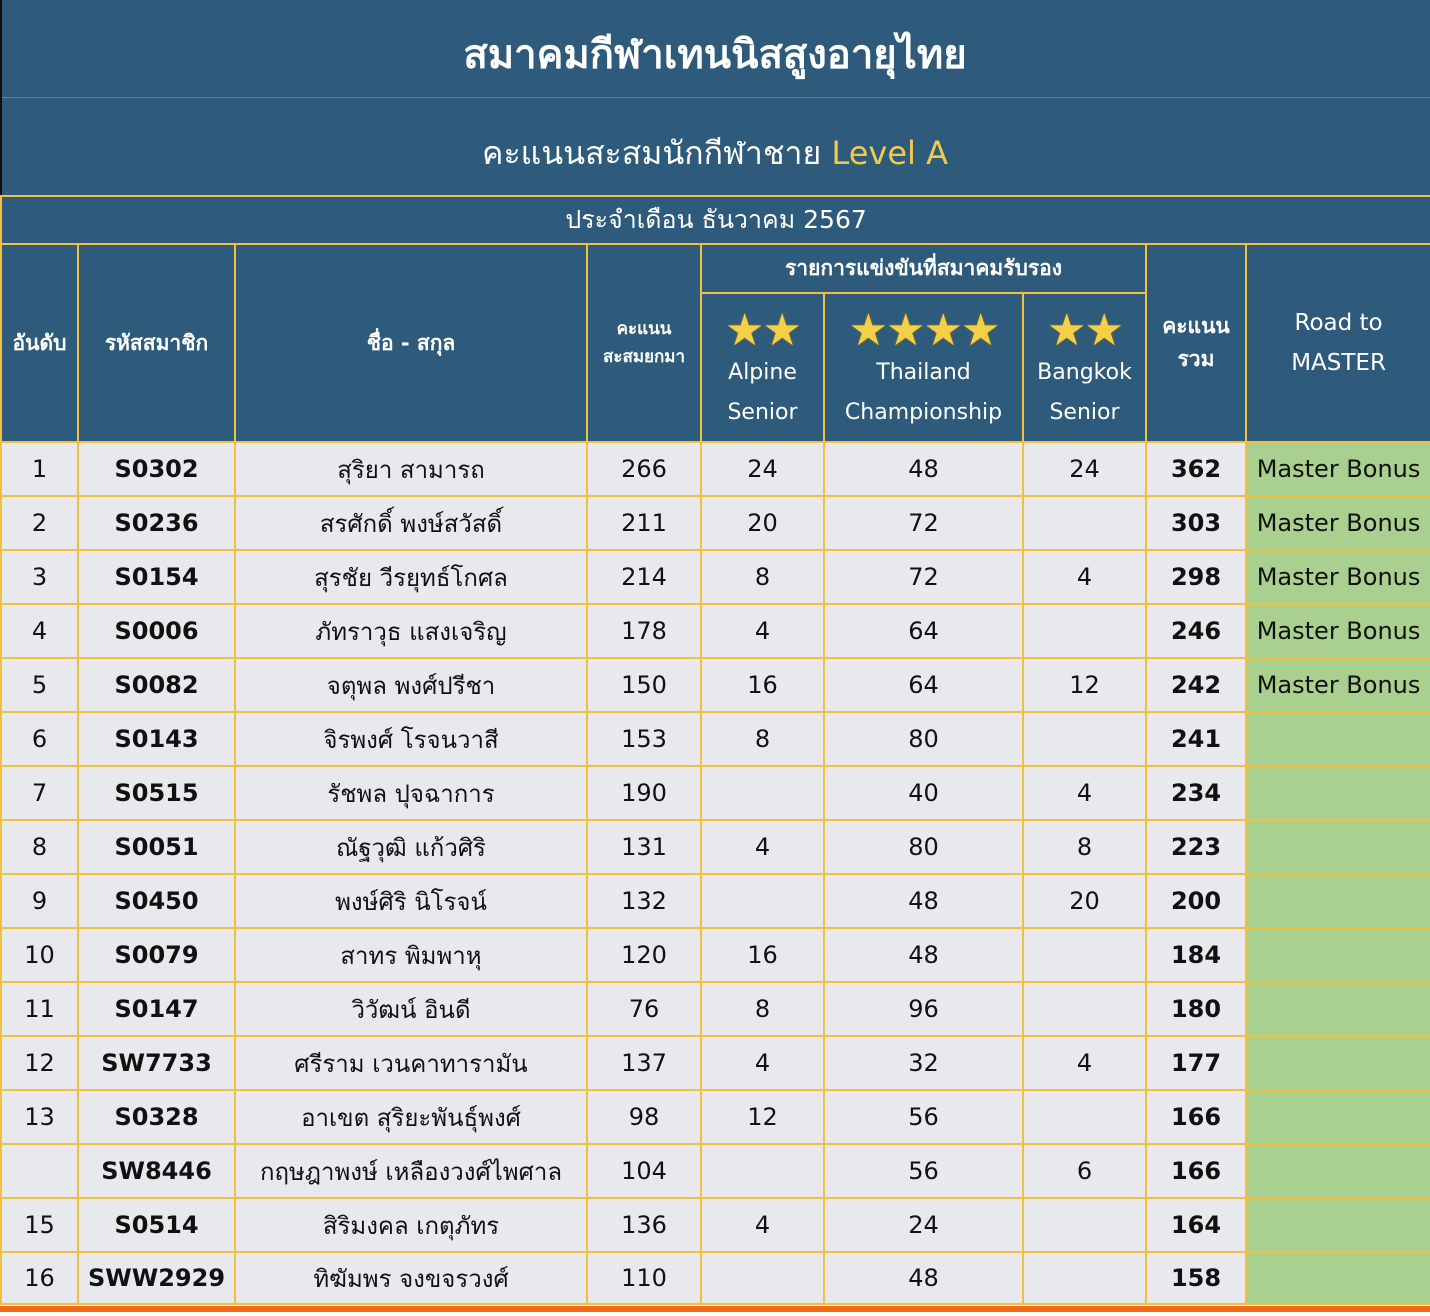 The image size is (1430, 1316). I want to click on month-row: ประจำเดือน ธันวาคม 2567, so click(715, 220).